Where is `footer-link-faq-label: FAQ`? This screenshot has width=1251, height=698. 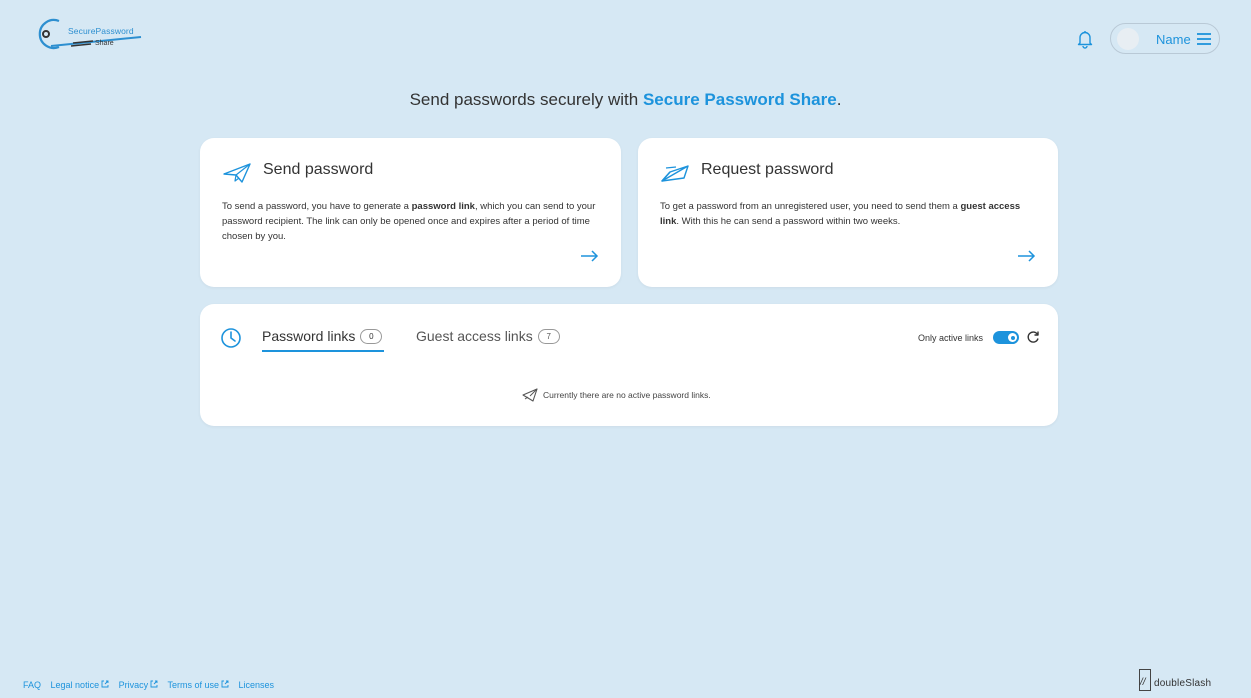 footer-link-faq-label: FAQ is located at coordinates (32, 685).